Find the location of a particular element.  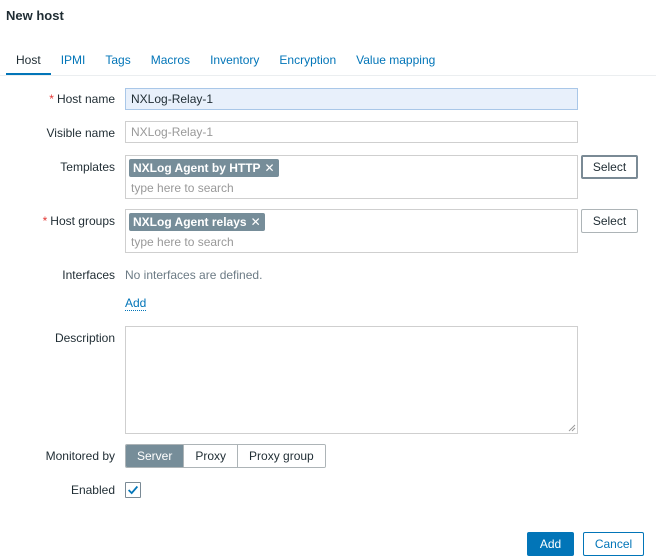

tab-macros: Macros is located at coordinates (170, 64).